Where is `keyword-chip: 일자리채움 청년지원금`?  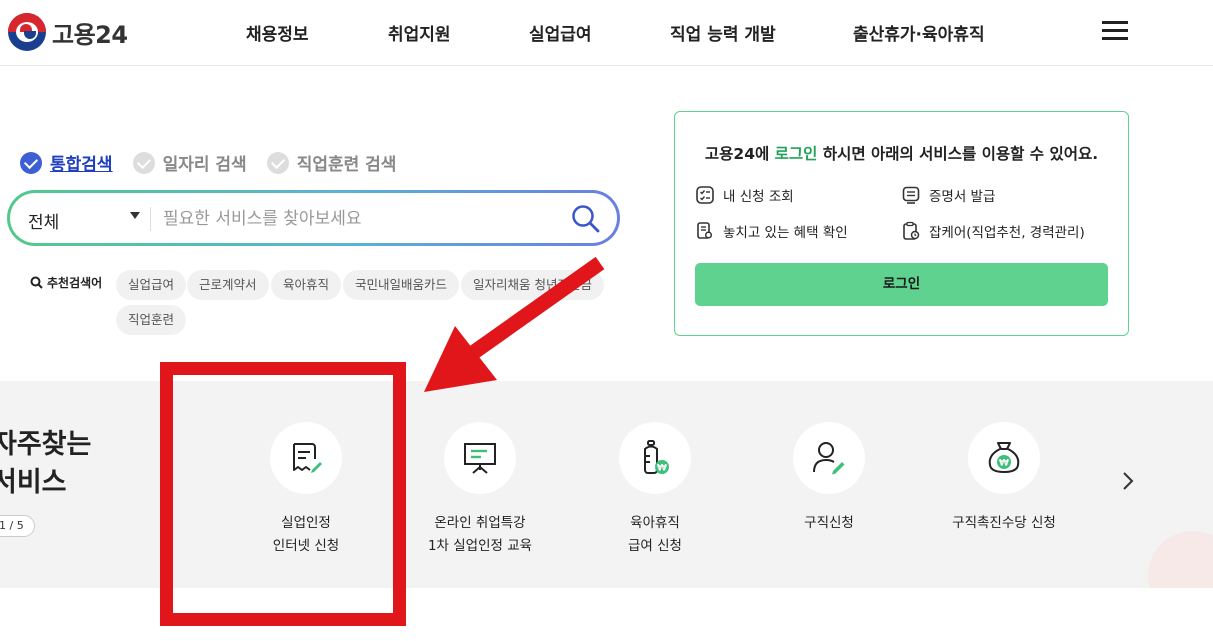
keyword-chip: 일자리채움 청년지원금 is located at coordinates (532, 285).